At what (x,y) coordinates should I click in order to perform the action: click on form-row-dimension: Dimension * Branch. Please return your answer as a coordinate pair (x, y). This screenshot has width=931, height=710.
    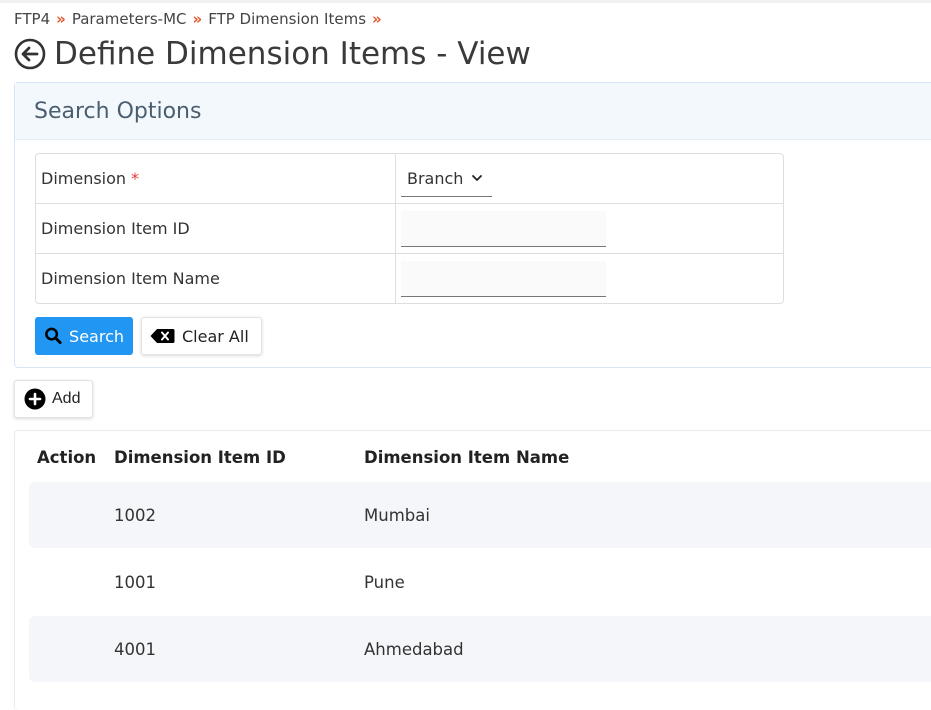
    Looking at the image, I should click on (409, 179).